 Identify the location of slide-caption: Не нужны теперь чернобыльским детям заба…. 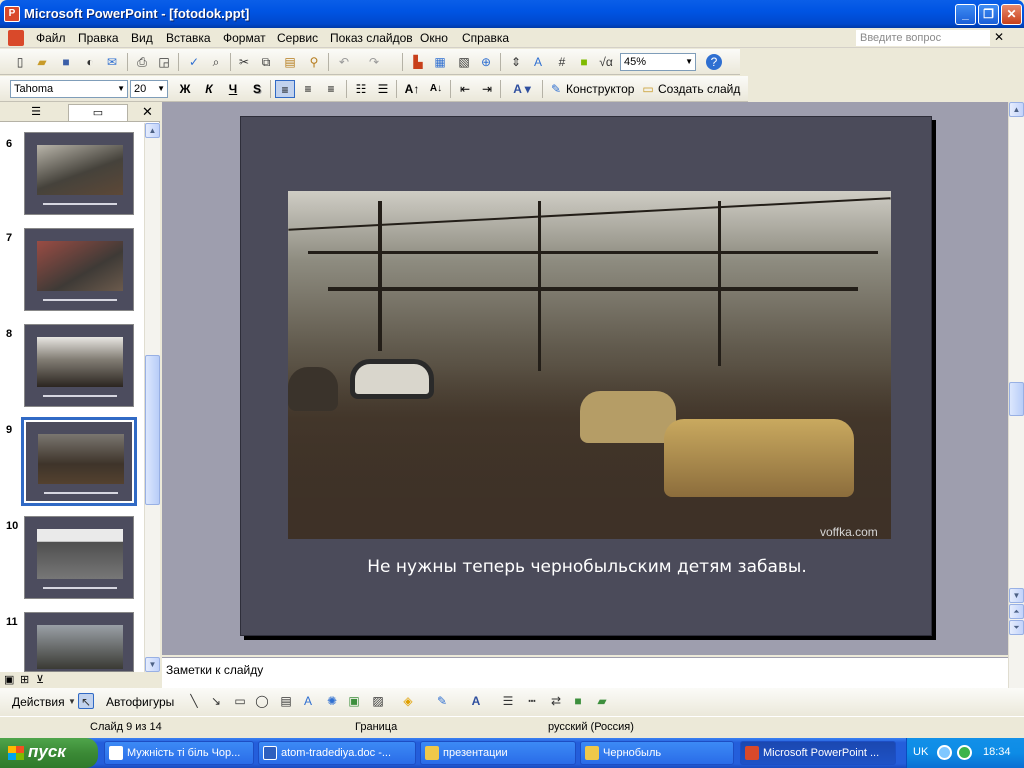
(587, 567).